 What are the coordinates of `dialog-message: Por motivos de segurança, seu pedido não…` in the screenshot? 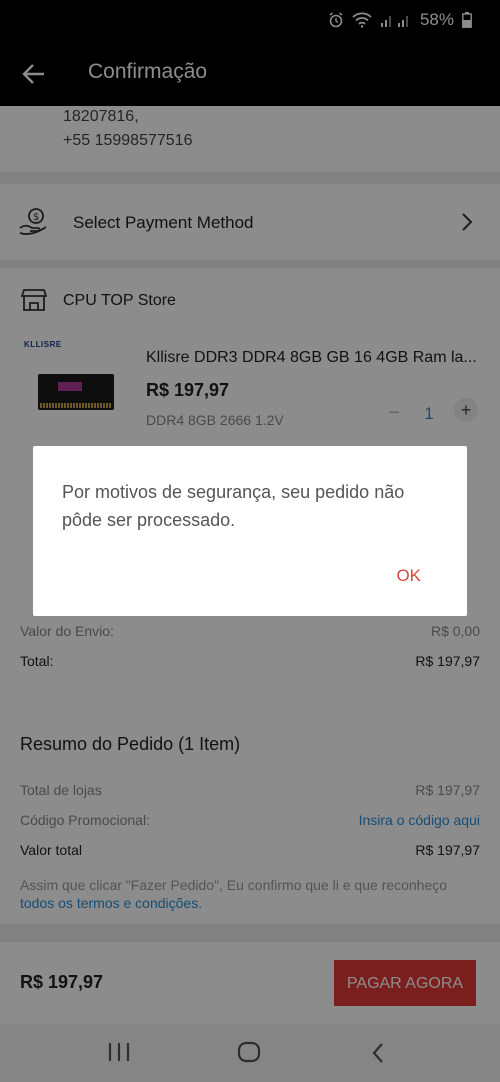 It's located at (233, 506).